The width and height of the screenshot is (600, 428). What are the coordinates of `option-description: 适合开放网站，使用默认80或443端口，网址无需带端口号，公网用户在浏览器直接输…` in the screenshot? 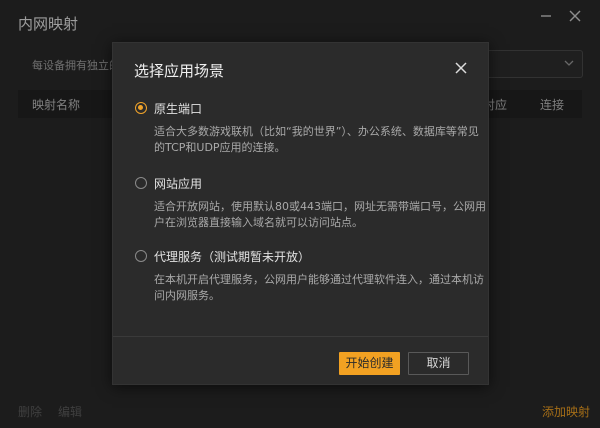 It's located at (320, 214).